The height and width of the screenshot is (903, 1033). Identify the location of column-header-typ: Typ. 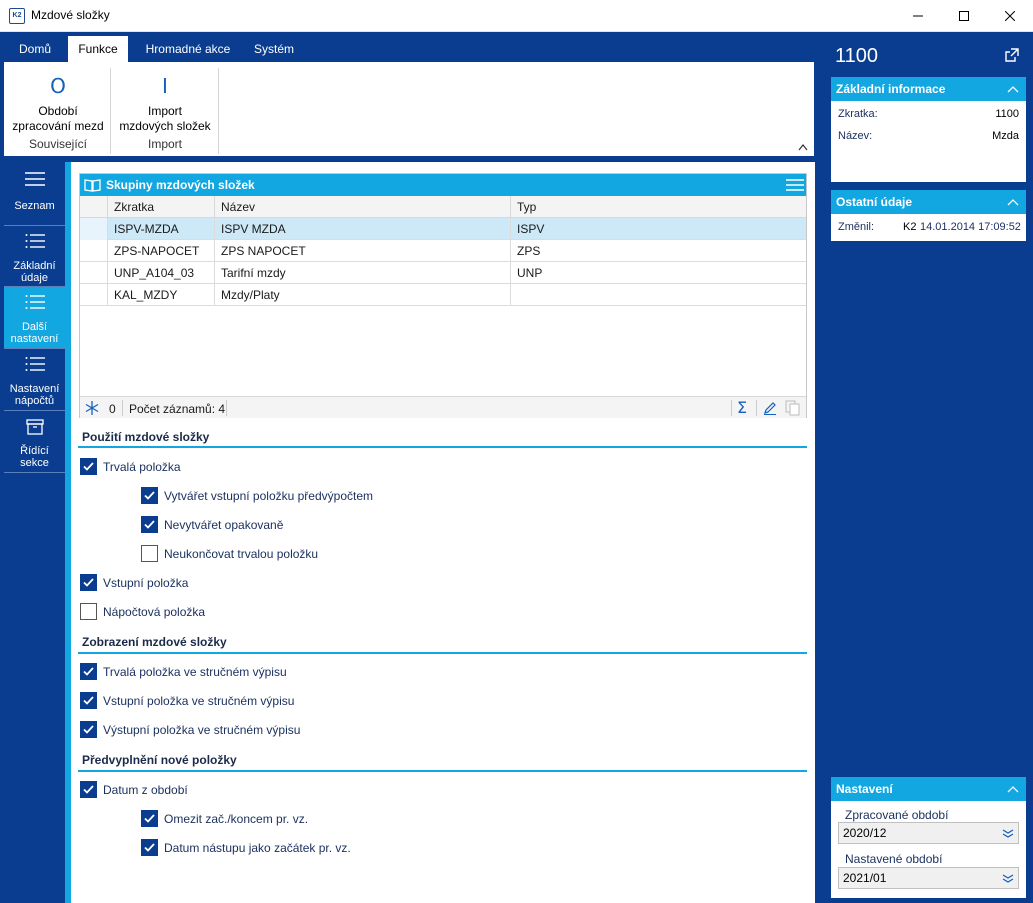
(658, 207).